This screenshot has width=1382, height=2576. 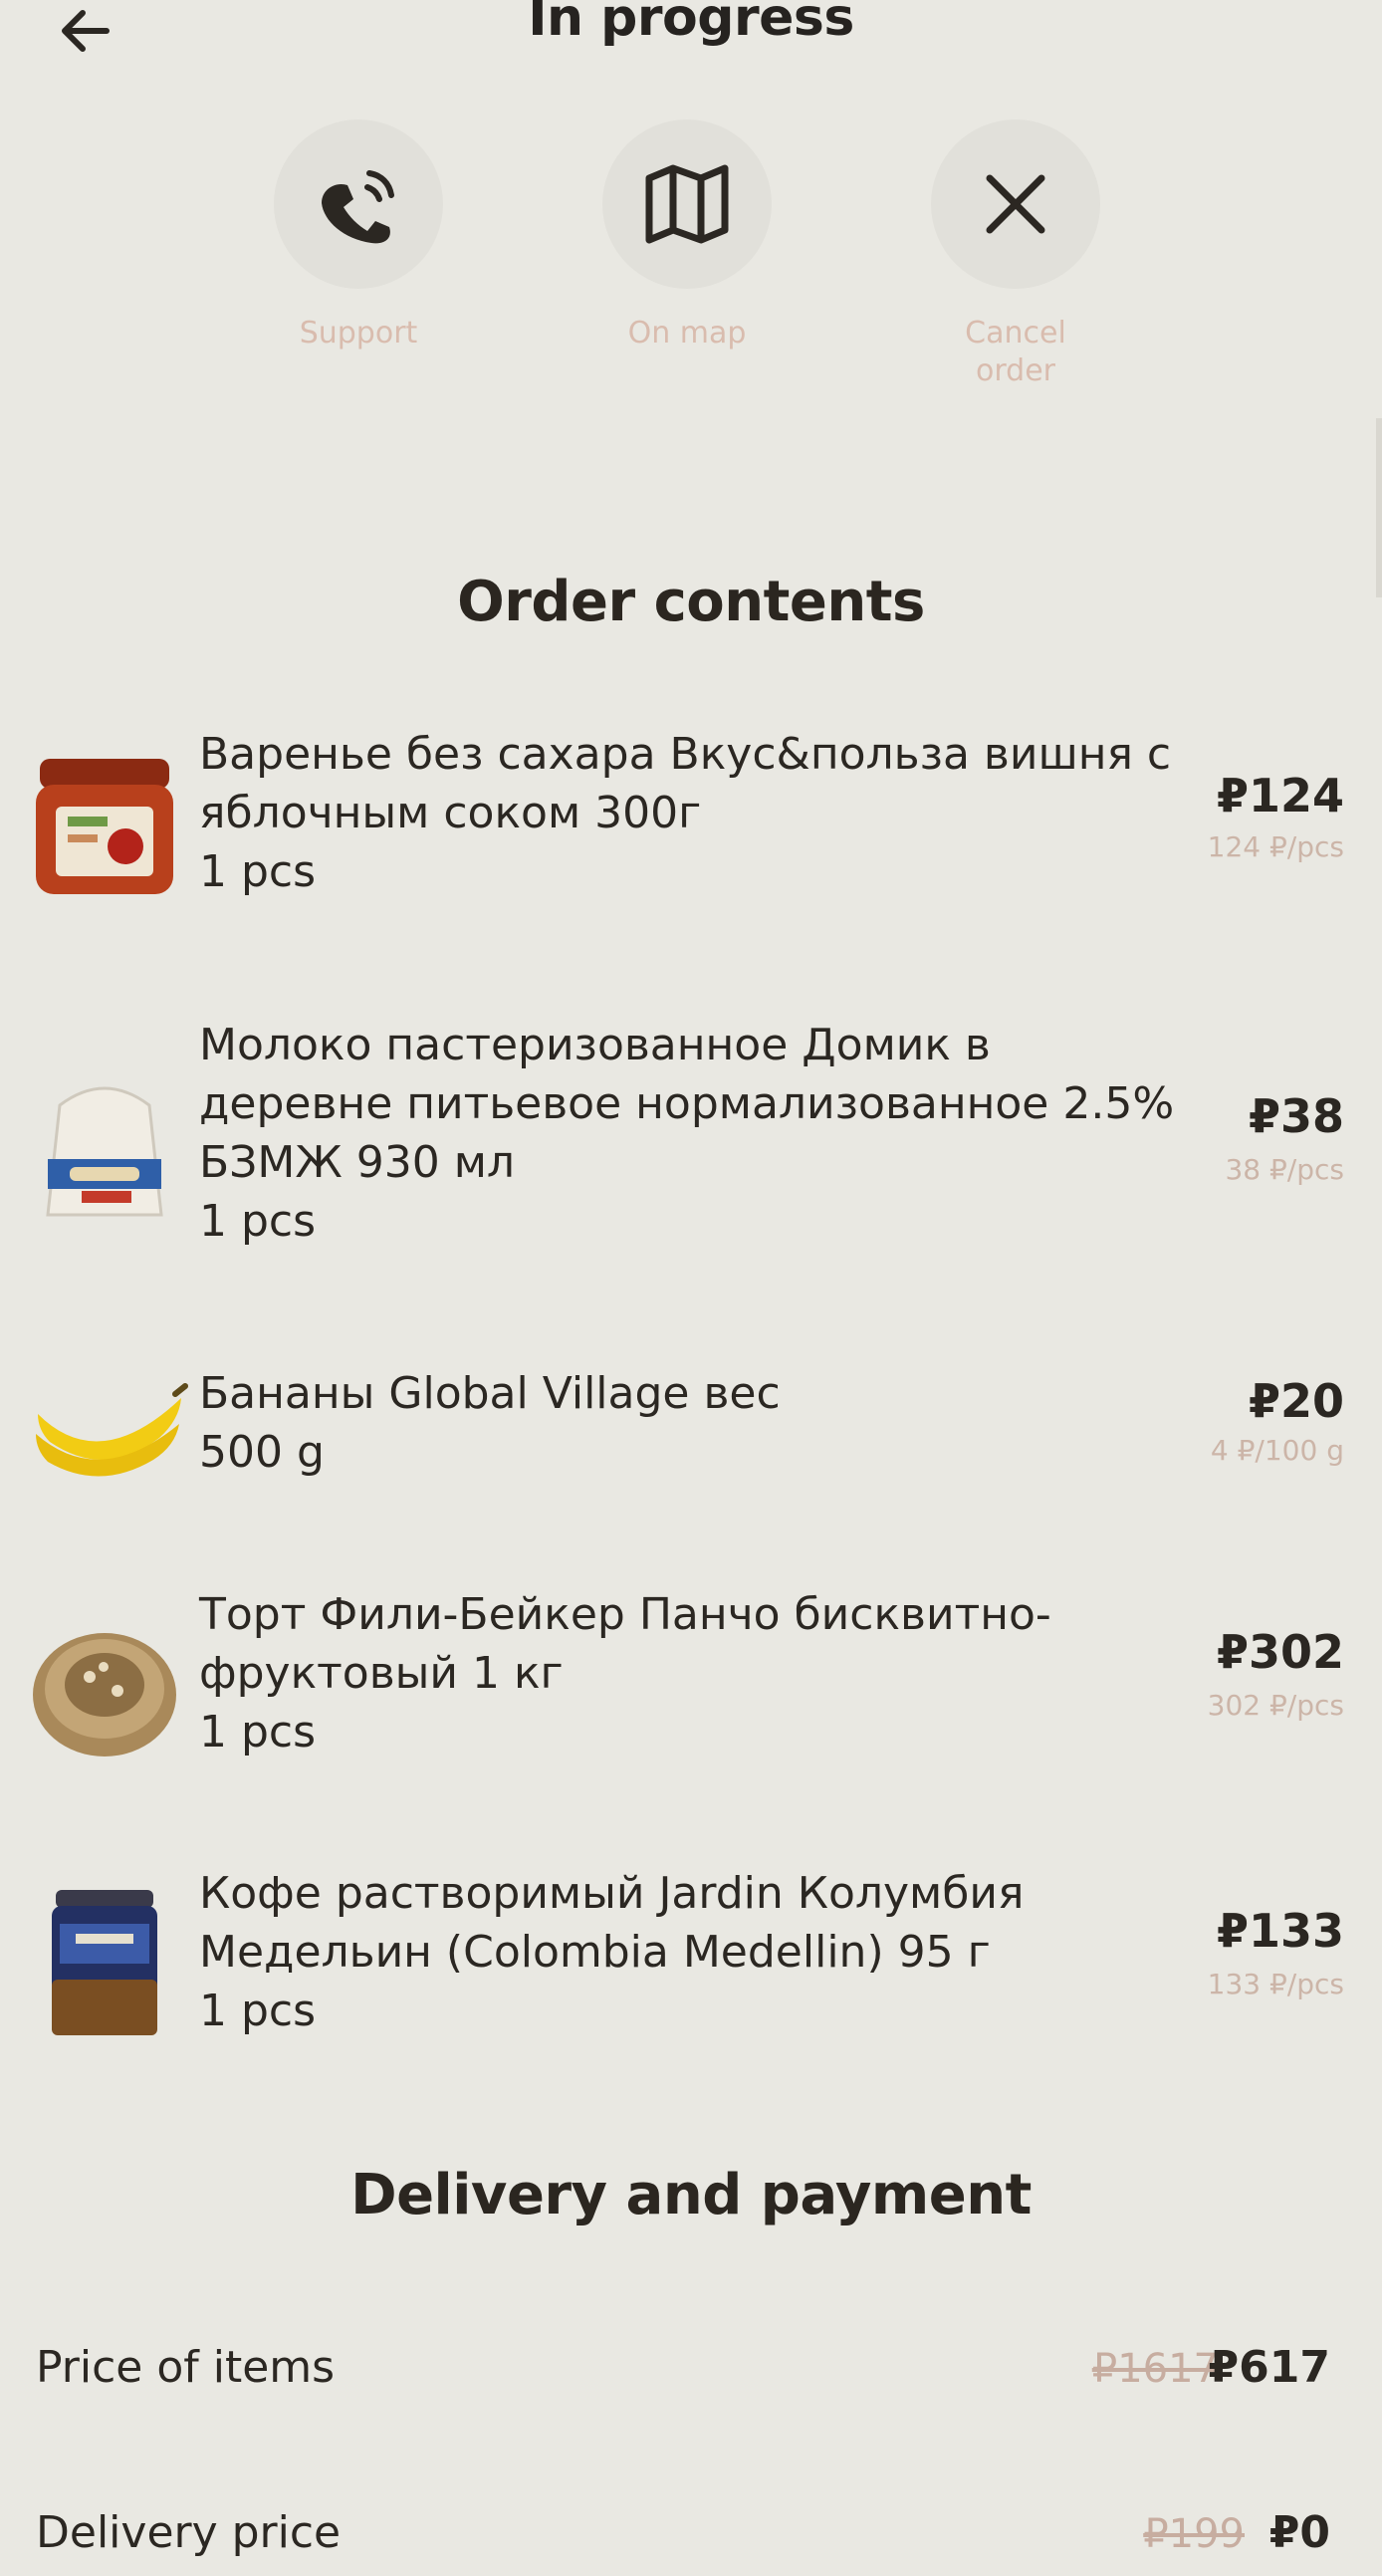 What do you see at coordinates (1277, 1450) in the screenshot?
I see `item-unit-price: 4 ₽/100 g` at bounding box center [1277, 1450].